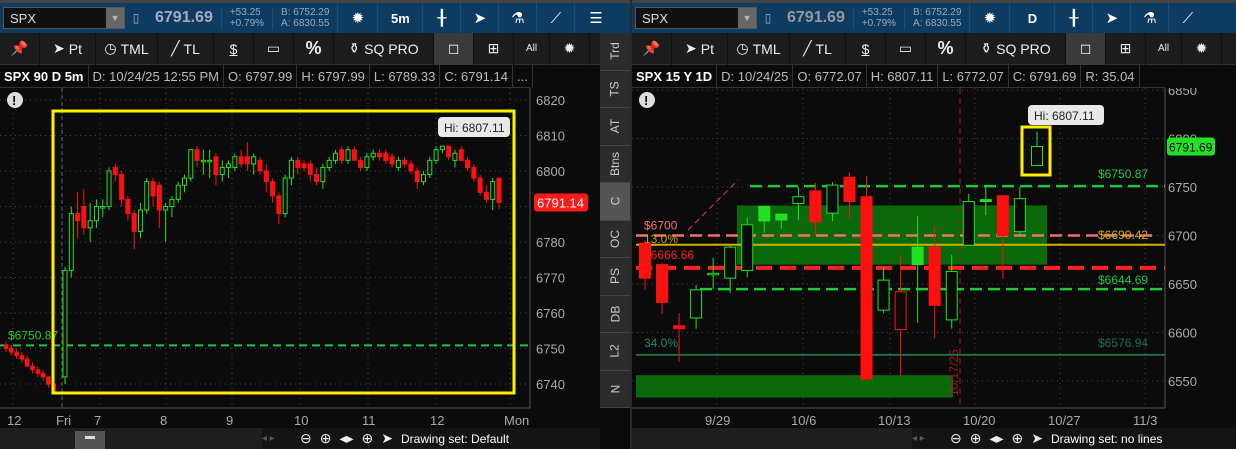 The height and width of the screenshot is (449, 1236). I want to click on side-tab-c: C, so click(615, 202).